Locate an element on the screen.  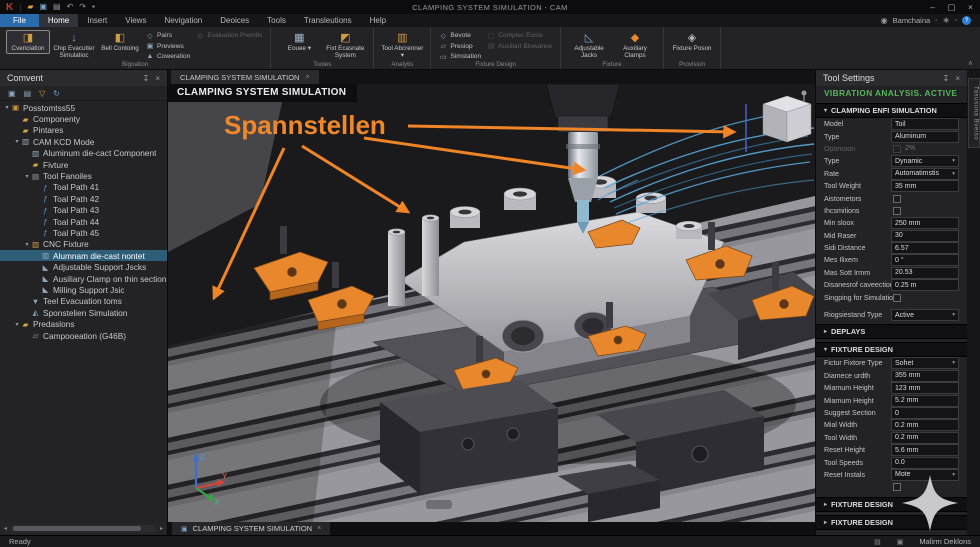
panel-icon: ▣ is located at coordinates (900, 542).